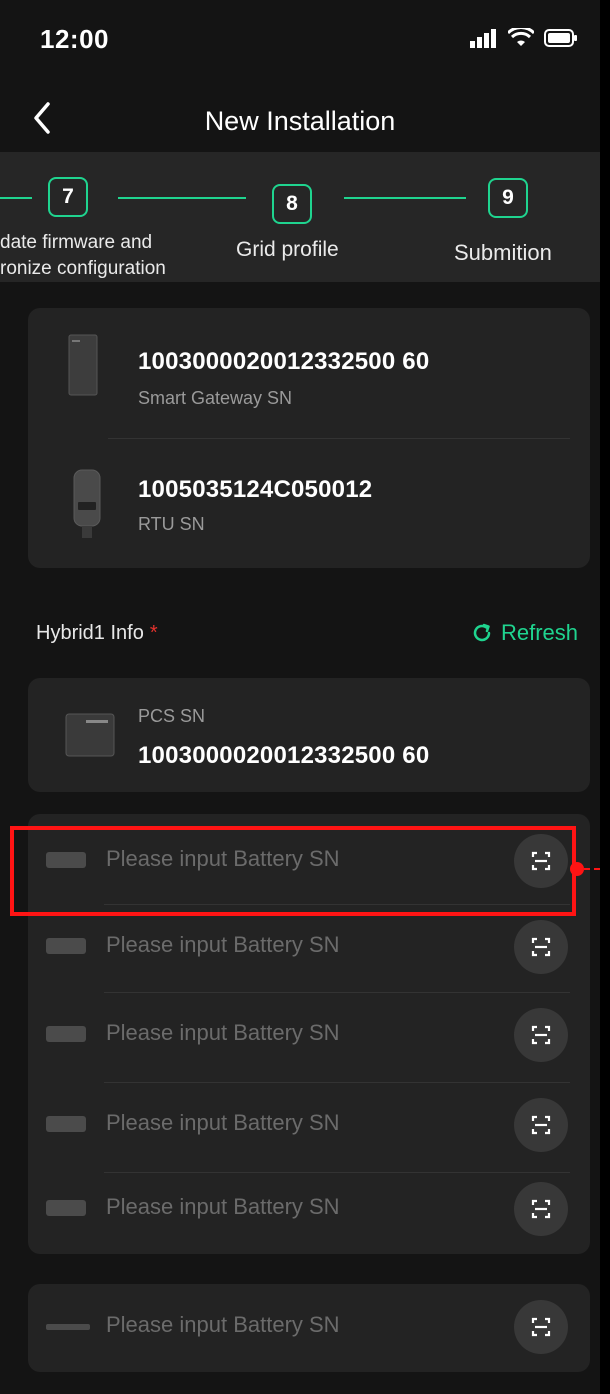  Describe the element at coordinates (215, 398) in the screenshot. I see `gateway-sn-label: Smart Gateway SN` at that location.